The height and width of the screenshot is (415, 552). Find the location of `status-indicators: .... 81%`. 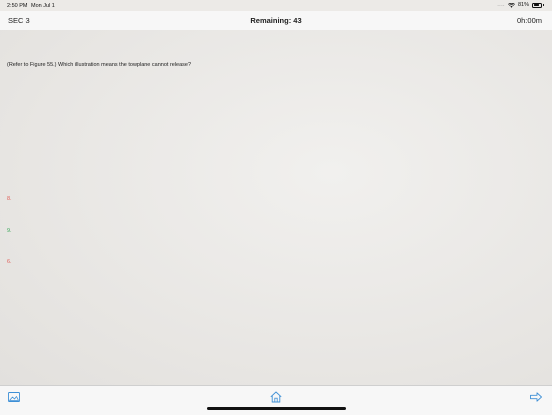

status-indicators: .... 81% is located at coordinates (520, 5).